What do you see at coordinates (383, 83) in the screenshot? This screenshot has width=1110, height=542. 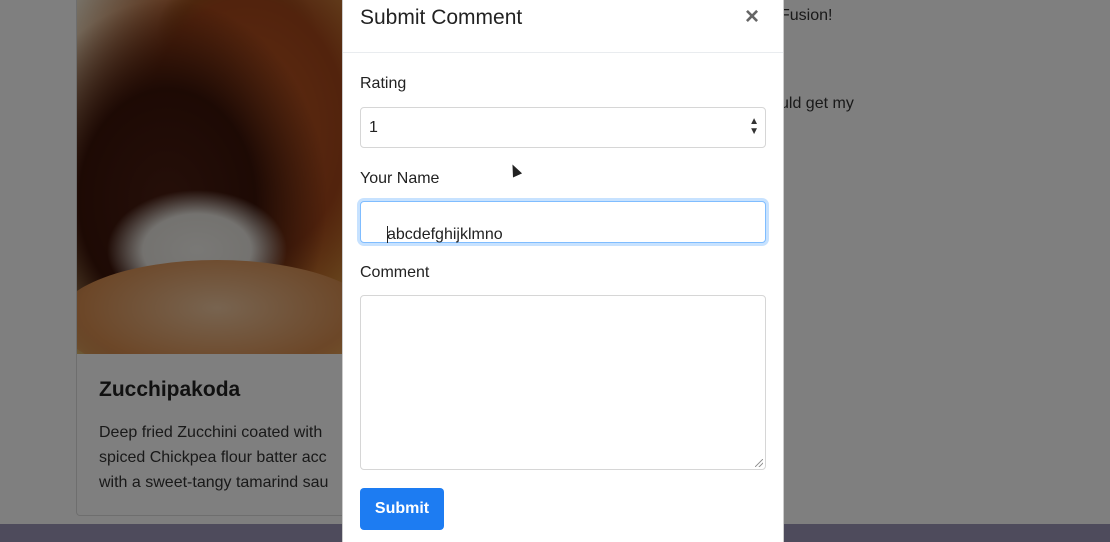 I see `rating-label: Rating` at bounding box center [383, 83].